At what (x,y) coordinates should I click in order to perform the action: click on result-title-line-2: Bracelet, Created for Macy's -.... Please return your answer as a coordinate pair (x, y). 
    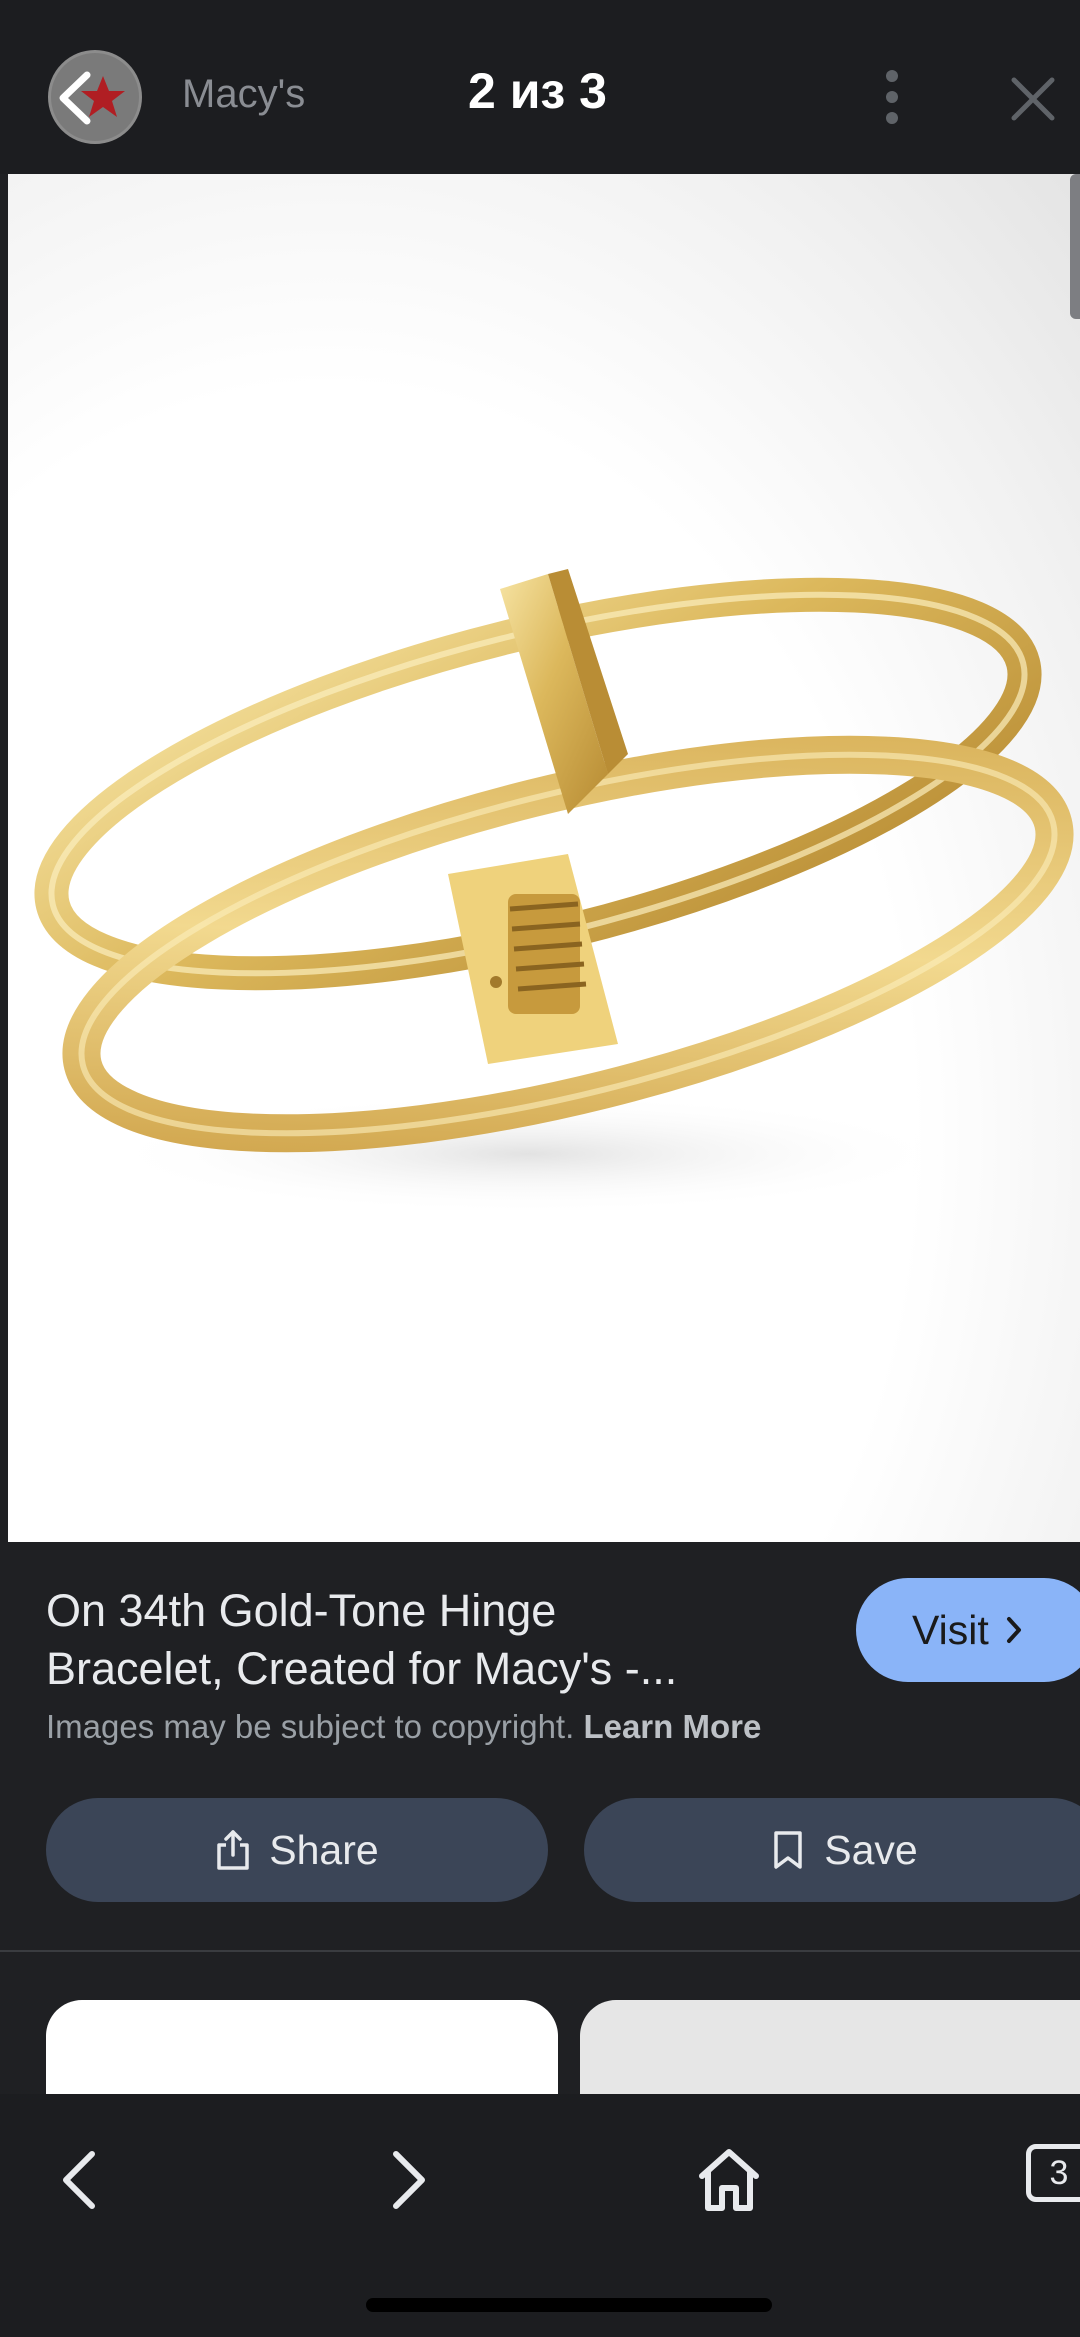
    Looking at the image, I should click on (362, 1668).